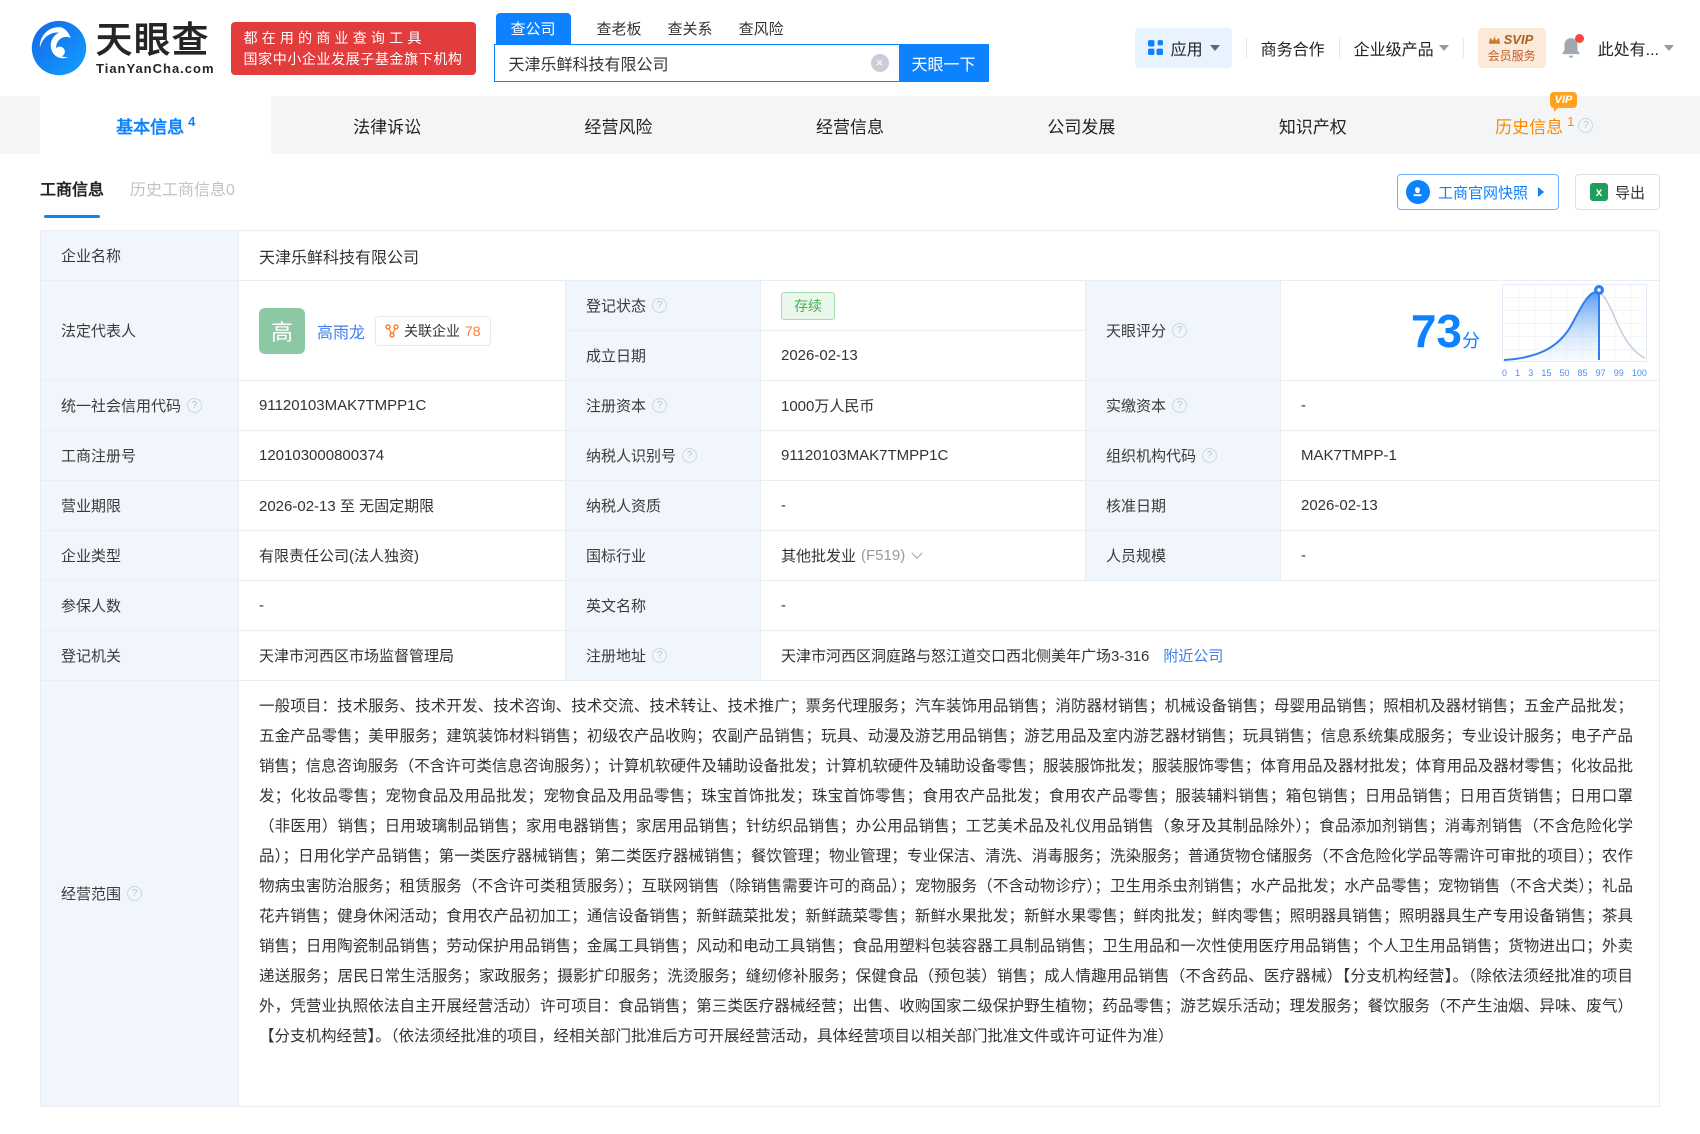 This screenshot has height=1134, width=1700. What do you see at coordinates (353, 58) in the screenshot?
I see `slogan-line2: 国家中小企业发展子基金旗下机构` at bounding box center [353, 58].